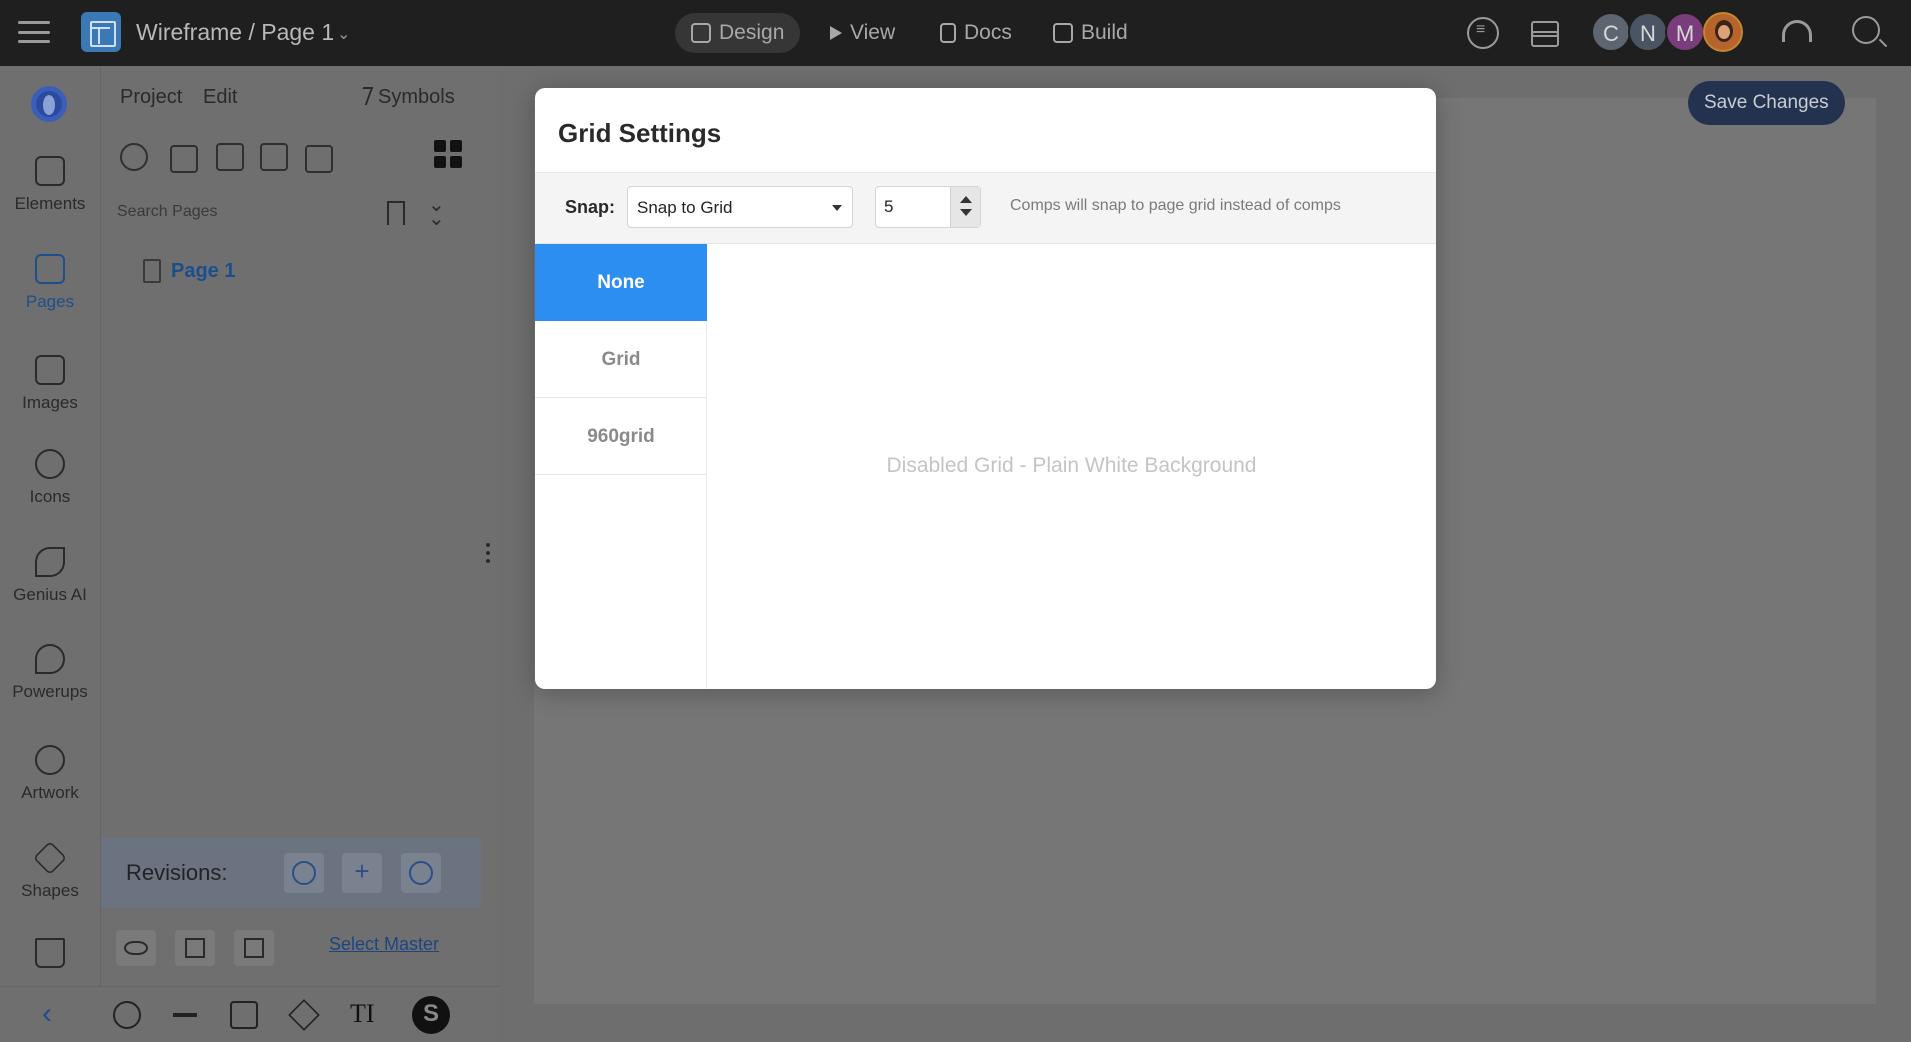  Describe the element at coordinates (621, 359) in the screenshot. I see `grid-option-grid: Grid` at that location.